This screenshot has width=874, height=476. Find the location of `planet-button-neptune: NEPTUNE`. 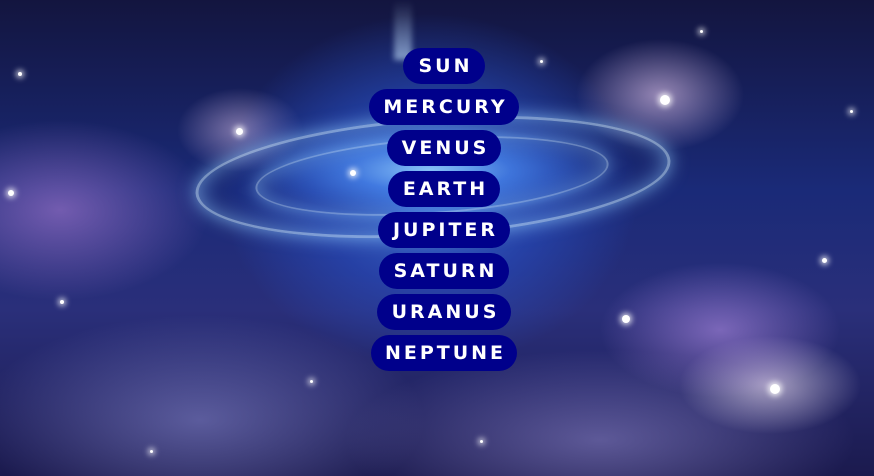

planet-button-neptune: NEPTUNE is located at coordinates (444, 353).